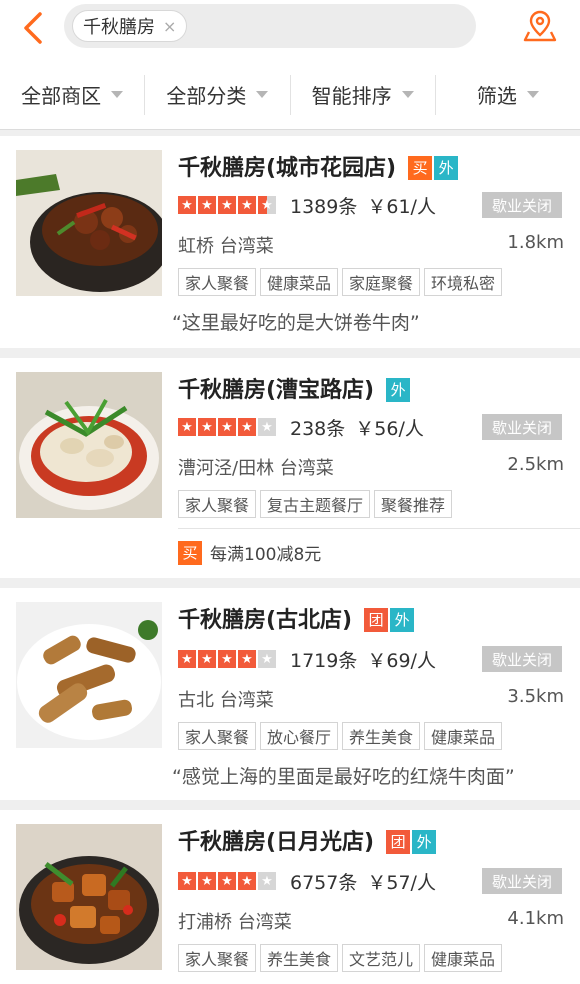 The width and height of the screenshot is (580, 984). I want to click on restaurant-name: 千秋膳房(漕宝路店) 外, so click(294, 388).